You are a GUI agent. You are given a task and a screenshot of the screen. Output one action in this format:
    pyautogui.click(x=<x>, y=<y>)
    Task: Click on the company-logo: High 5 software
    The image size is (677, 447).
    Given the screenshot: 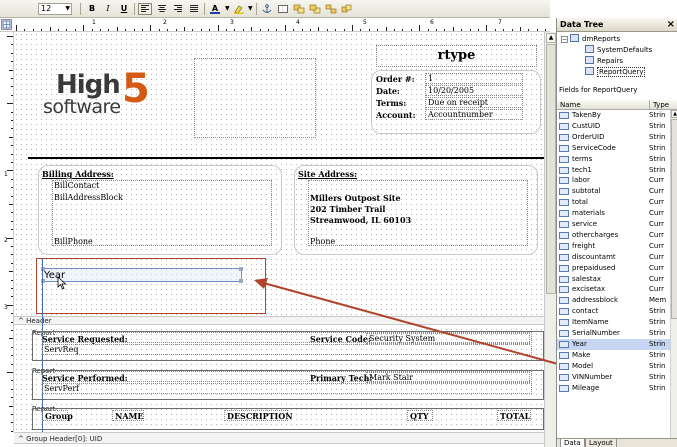 What is the action you would take?
    pyautogui.click(x=112, y=92)
    